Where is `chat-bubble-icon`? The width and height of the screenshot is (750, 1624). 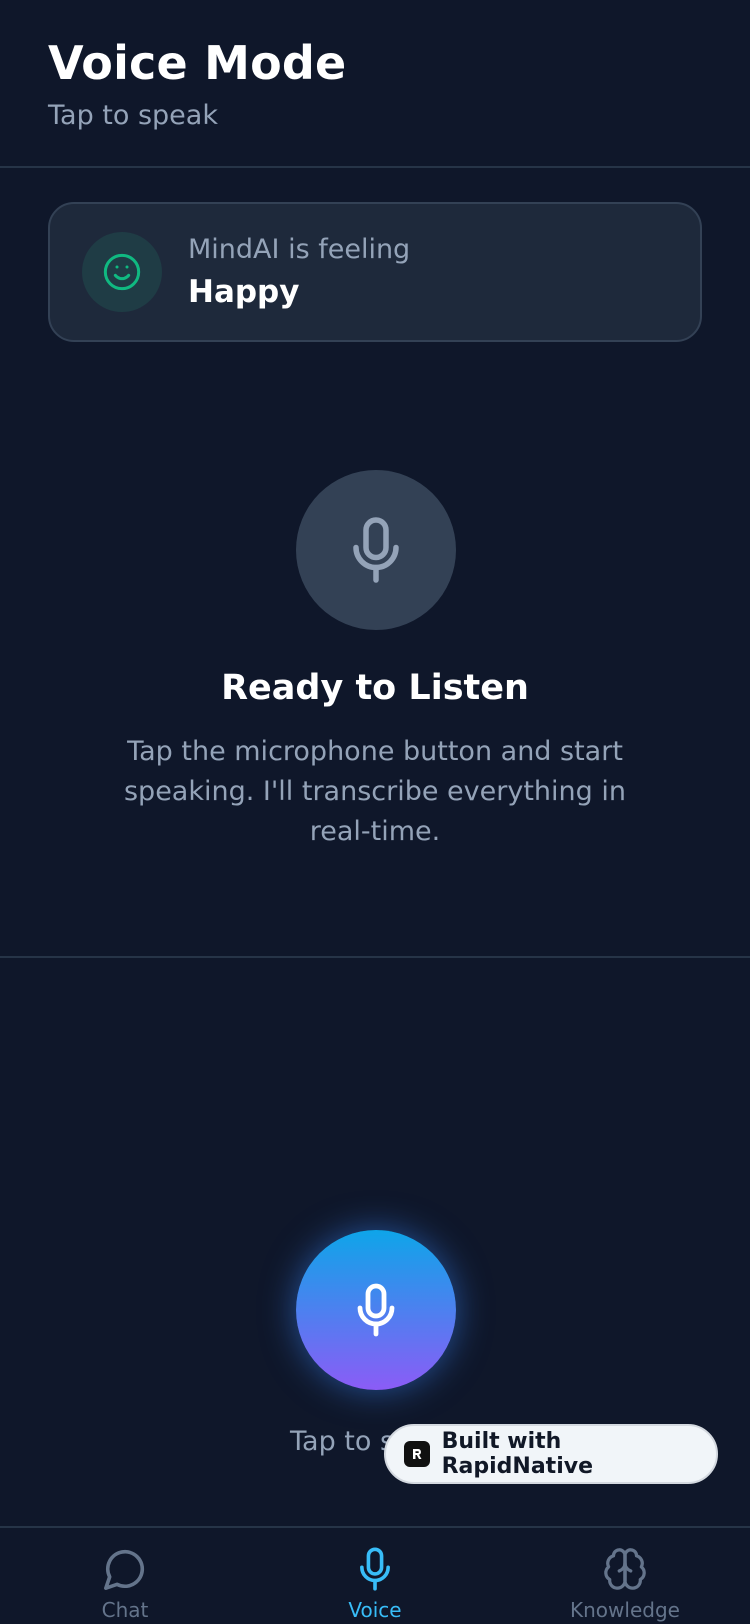
chat-bubble-icon is located at coordinates (124, 1569).